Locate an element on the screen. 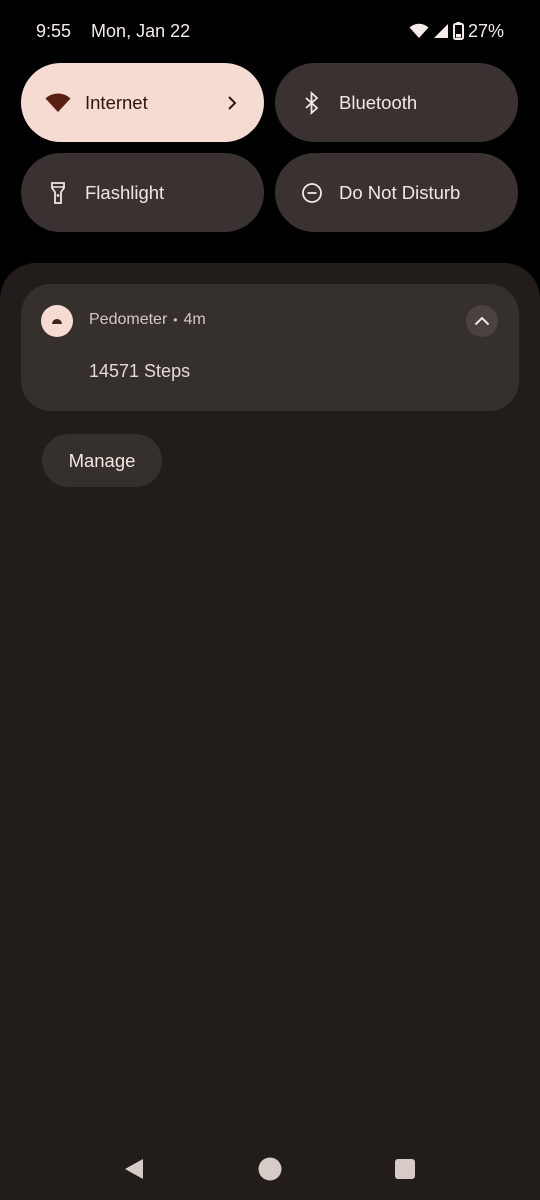  status-bar: 9:55 Mon, Jan 22 27% is located at coordinates (270, 31).